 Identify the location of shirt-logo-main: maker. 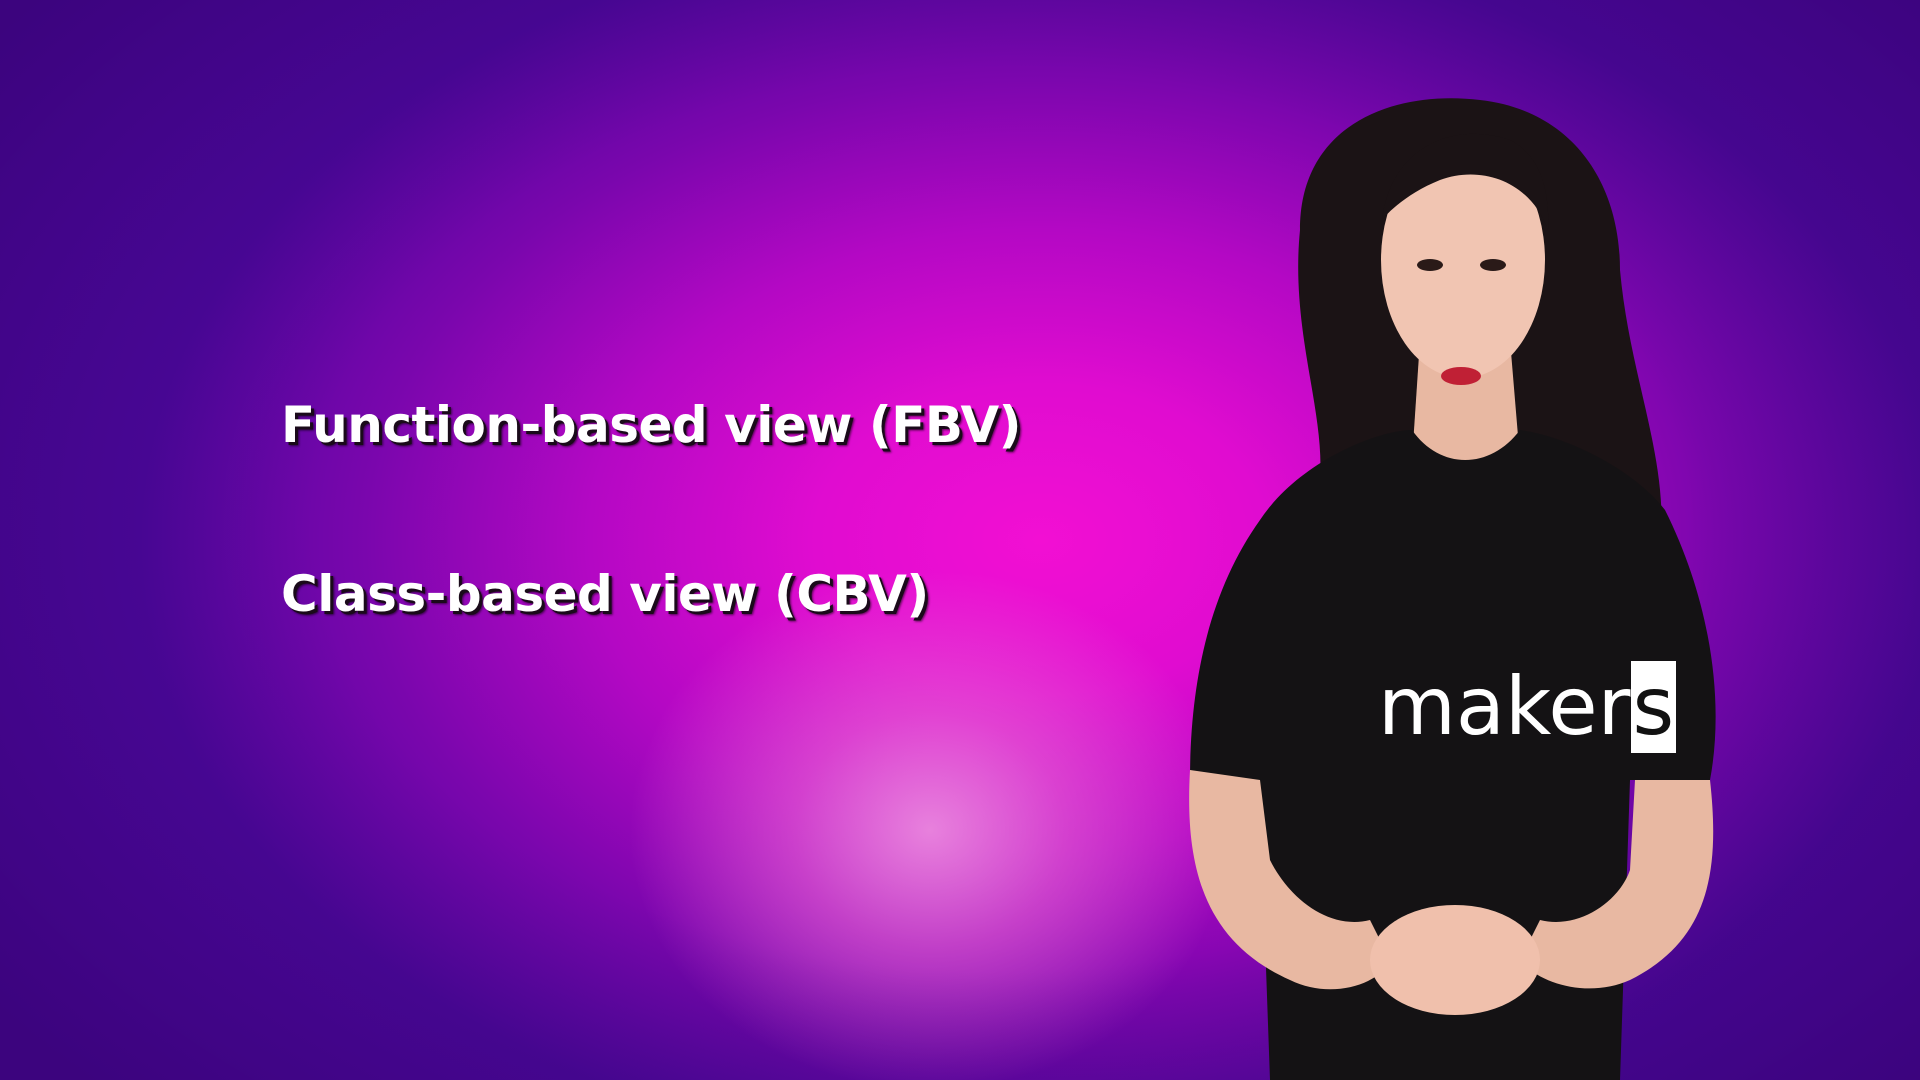
(1504, 706).